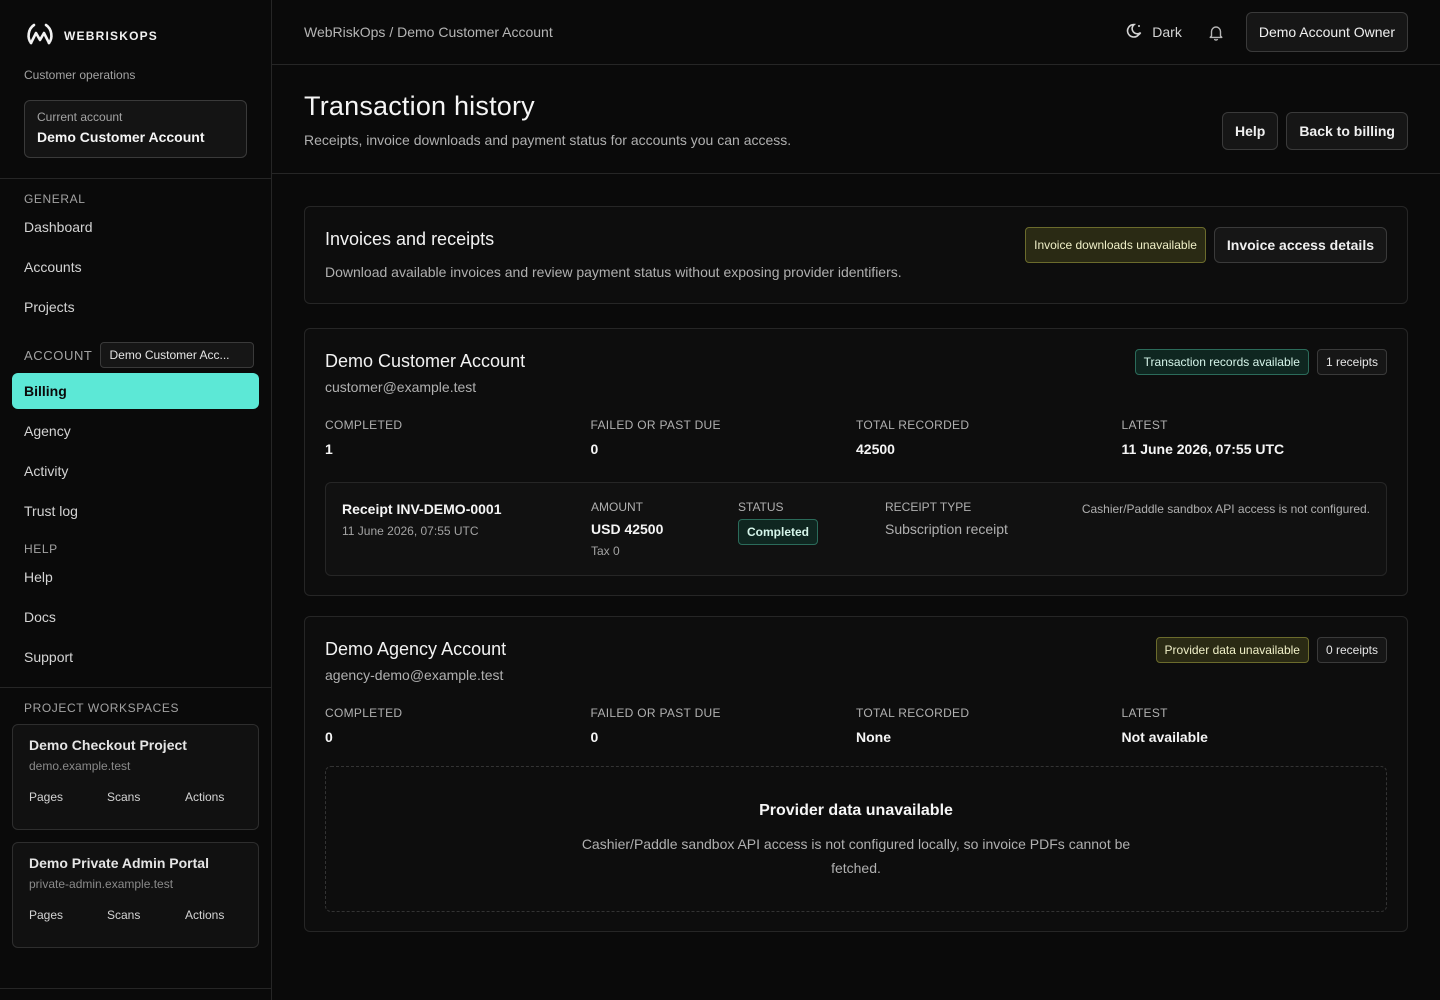  I want to click on theme-toggle: Dark, so click(1154, 32).